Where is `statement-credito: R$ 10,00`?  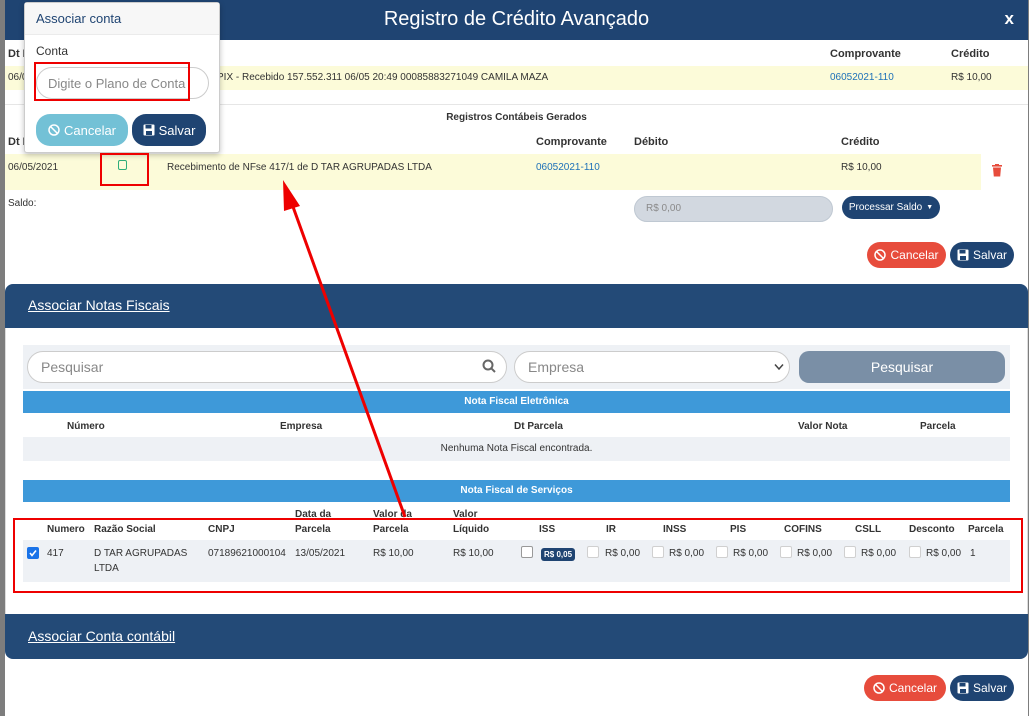 statement-credito: R$ 10,00 is located at coordinates (971, 77).